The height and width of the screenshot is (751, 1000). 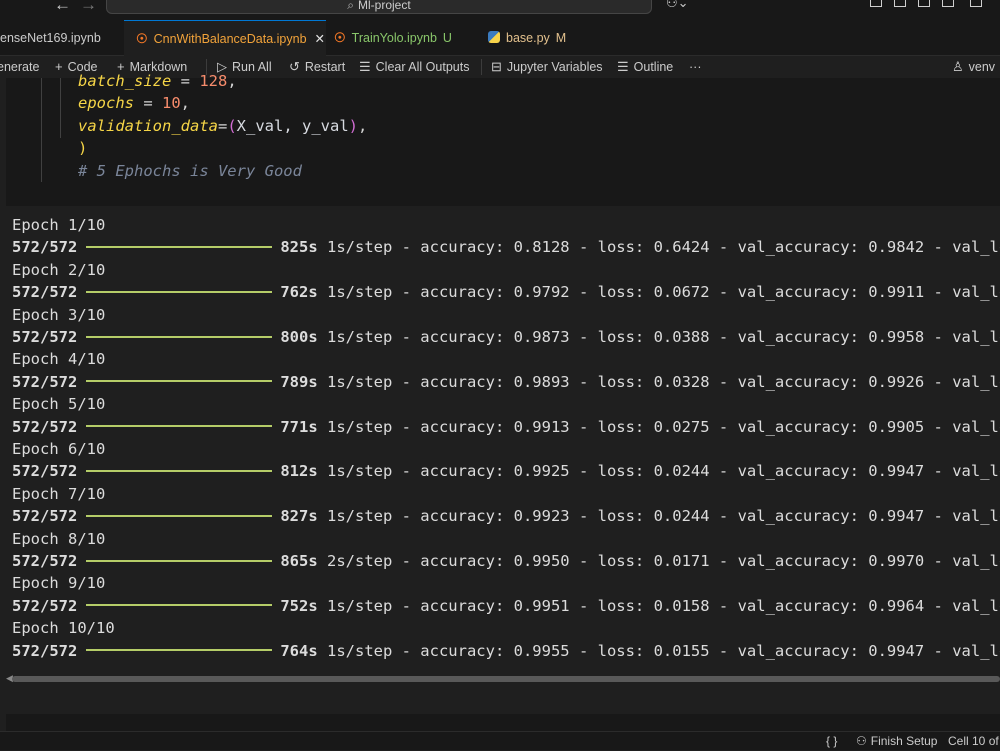 What do you see at coordinates (157, 81) in the screenshot?
I see `code-line-batch-size: batch_size = 128,` at bounding box center [157, 81].